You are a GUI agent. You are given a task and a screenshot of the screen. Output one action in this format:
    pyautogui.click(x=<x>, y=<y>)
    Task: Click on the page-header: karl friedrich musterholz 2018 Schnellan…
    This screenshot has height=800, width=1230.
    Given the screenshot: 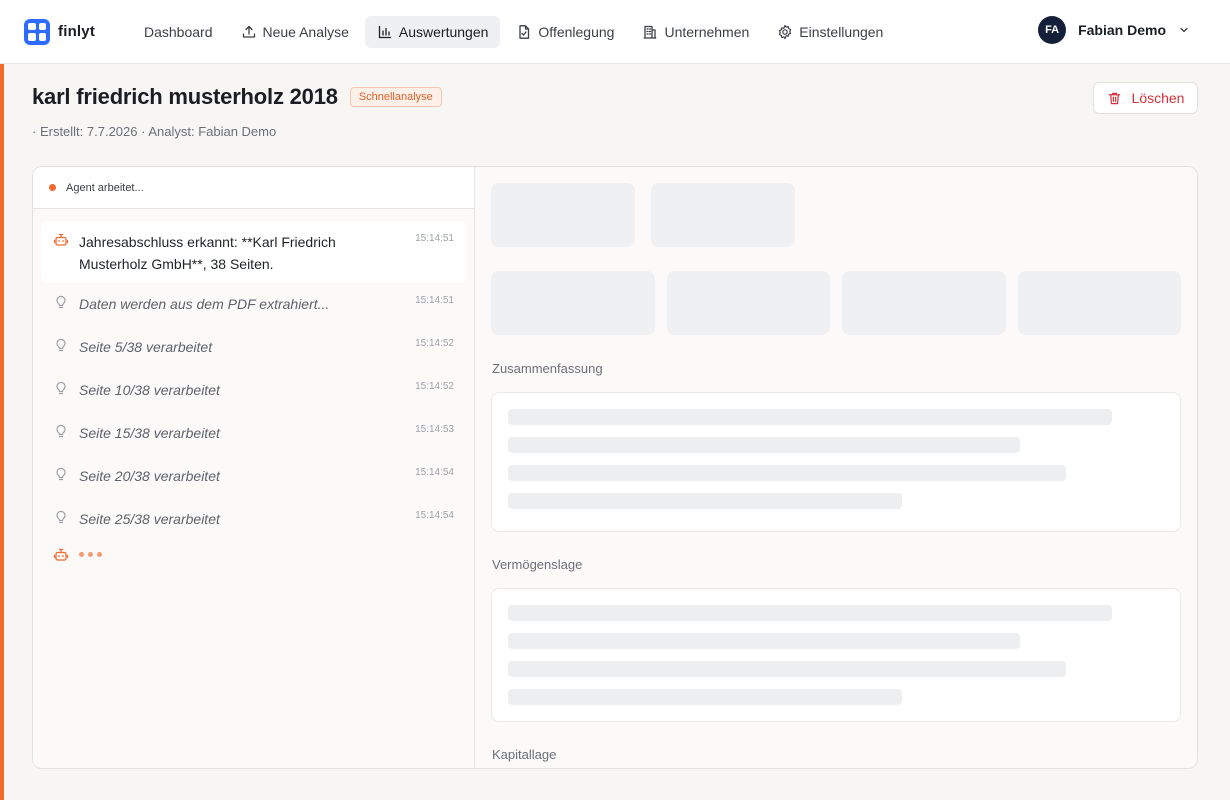 What is the action you would take?
    pyautogui.click(x=237, y=97)
    